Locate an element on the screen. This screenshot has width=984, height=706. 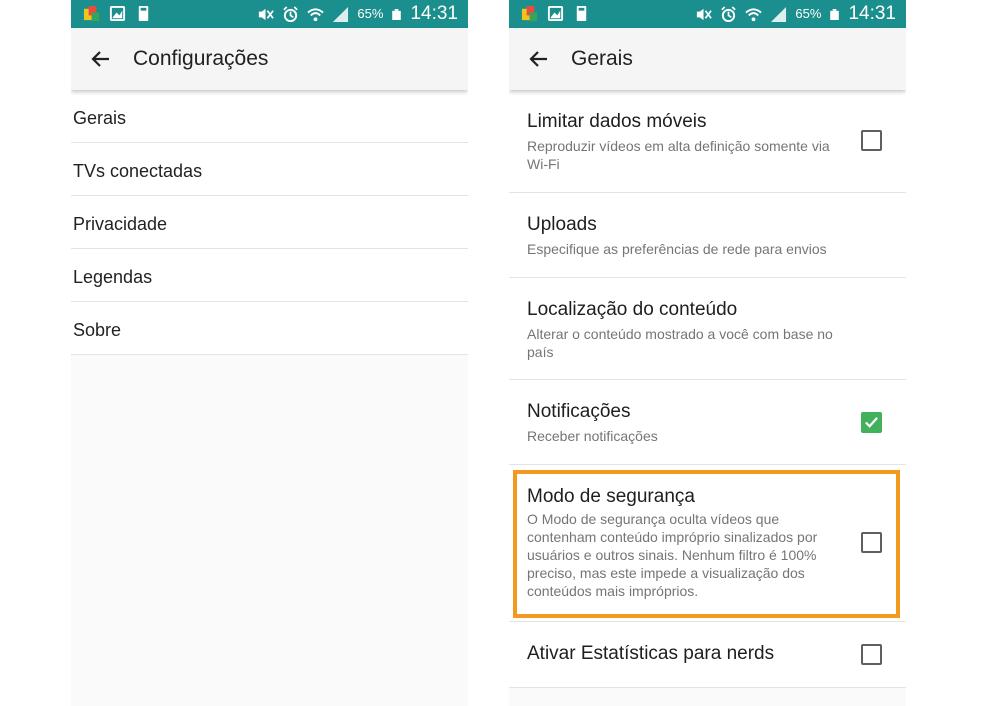
app-bar: Gerais is located at coordinates (707, 59).